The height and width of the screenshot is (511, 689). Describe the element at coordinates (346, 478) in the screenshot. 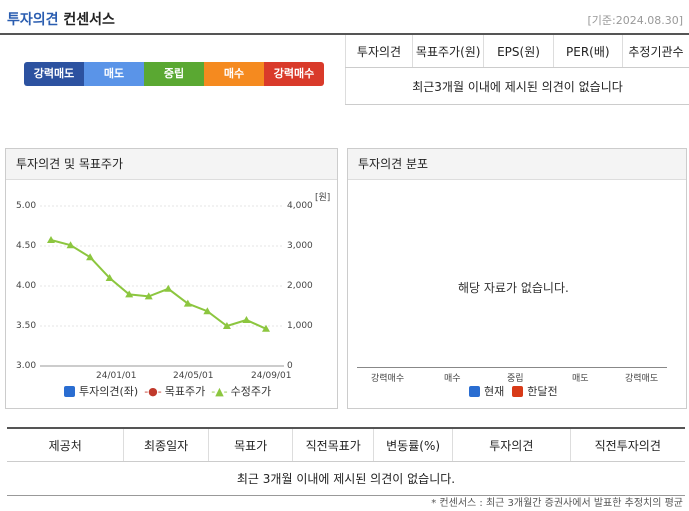

I see `providers-empty-message: 최근 3개월 이내에 제시된 의견이 없습니다.` at that location.